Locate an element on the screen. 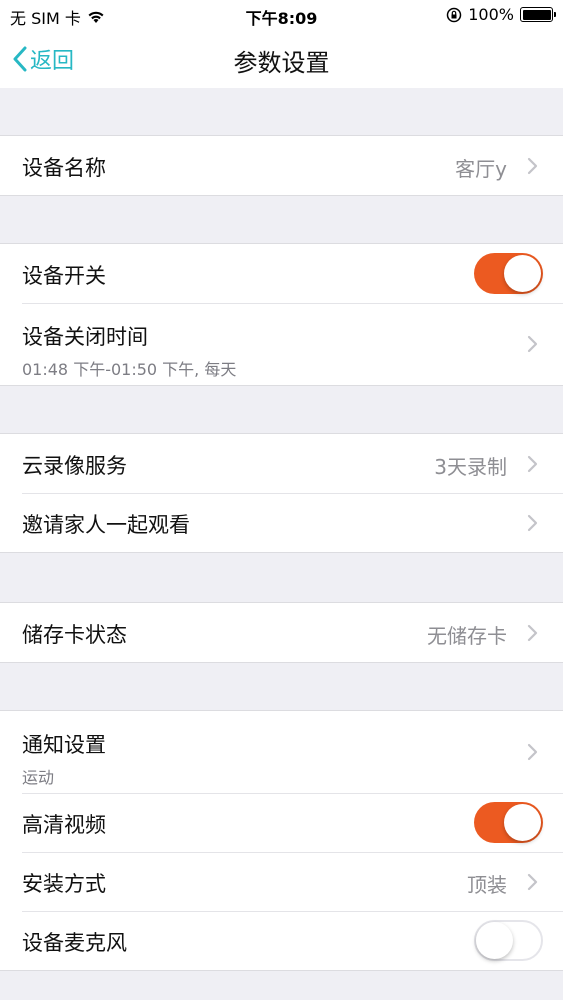  nav-bar: 返回 参数设置 is located at coordinates (281, 59).